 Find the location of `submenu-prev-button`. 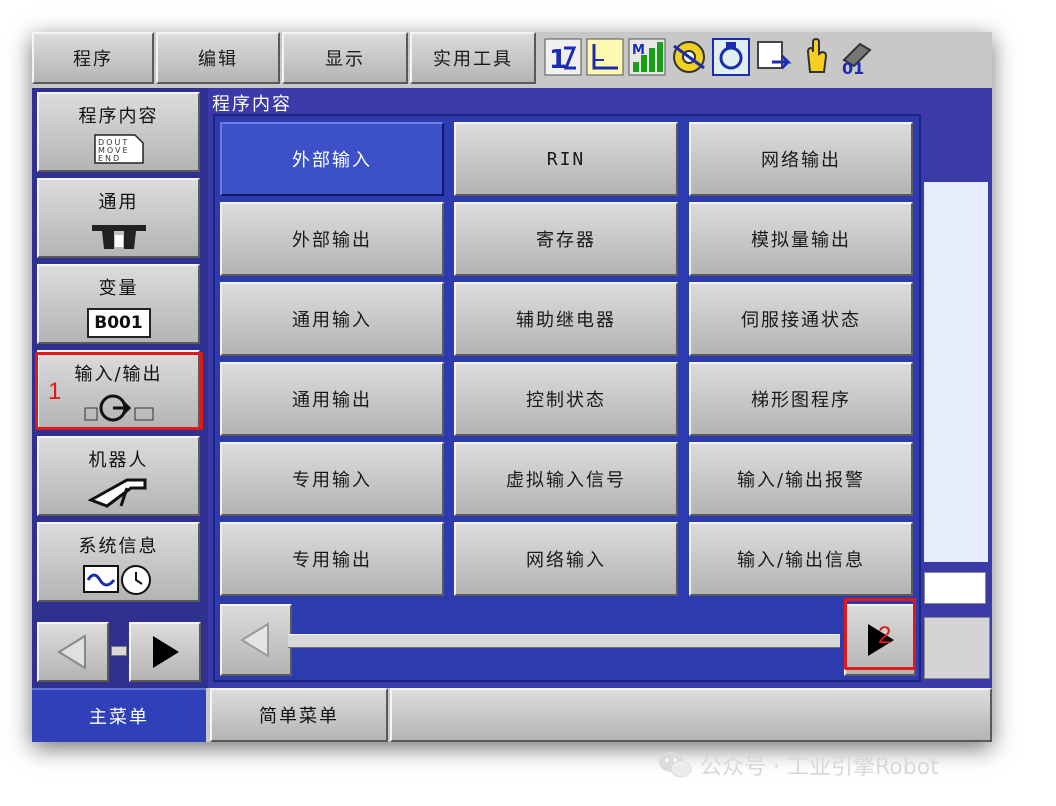

submenu-prev-button is located at coordinates (256, 640).